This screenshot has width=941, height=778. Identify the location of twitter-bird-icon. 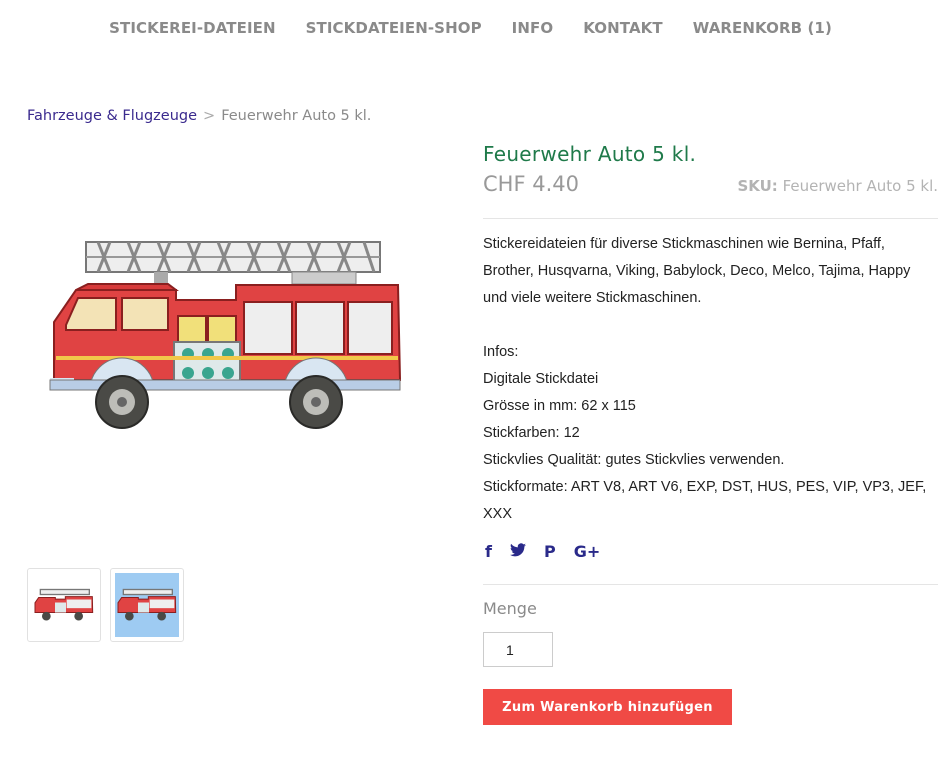
(517, 550).